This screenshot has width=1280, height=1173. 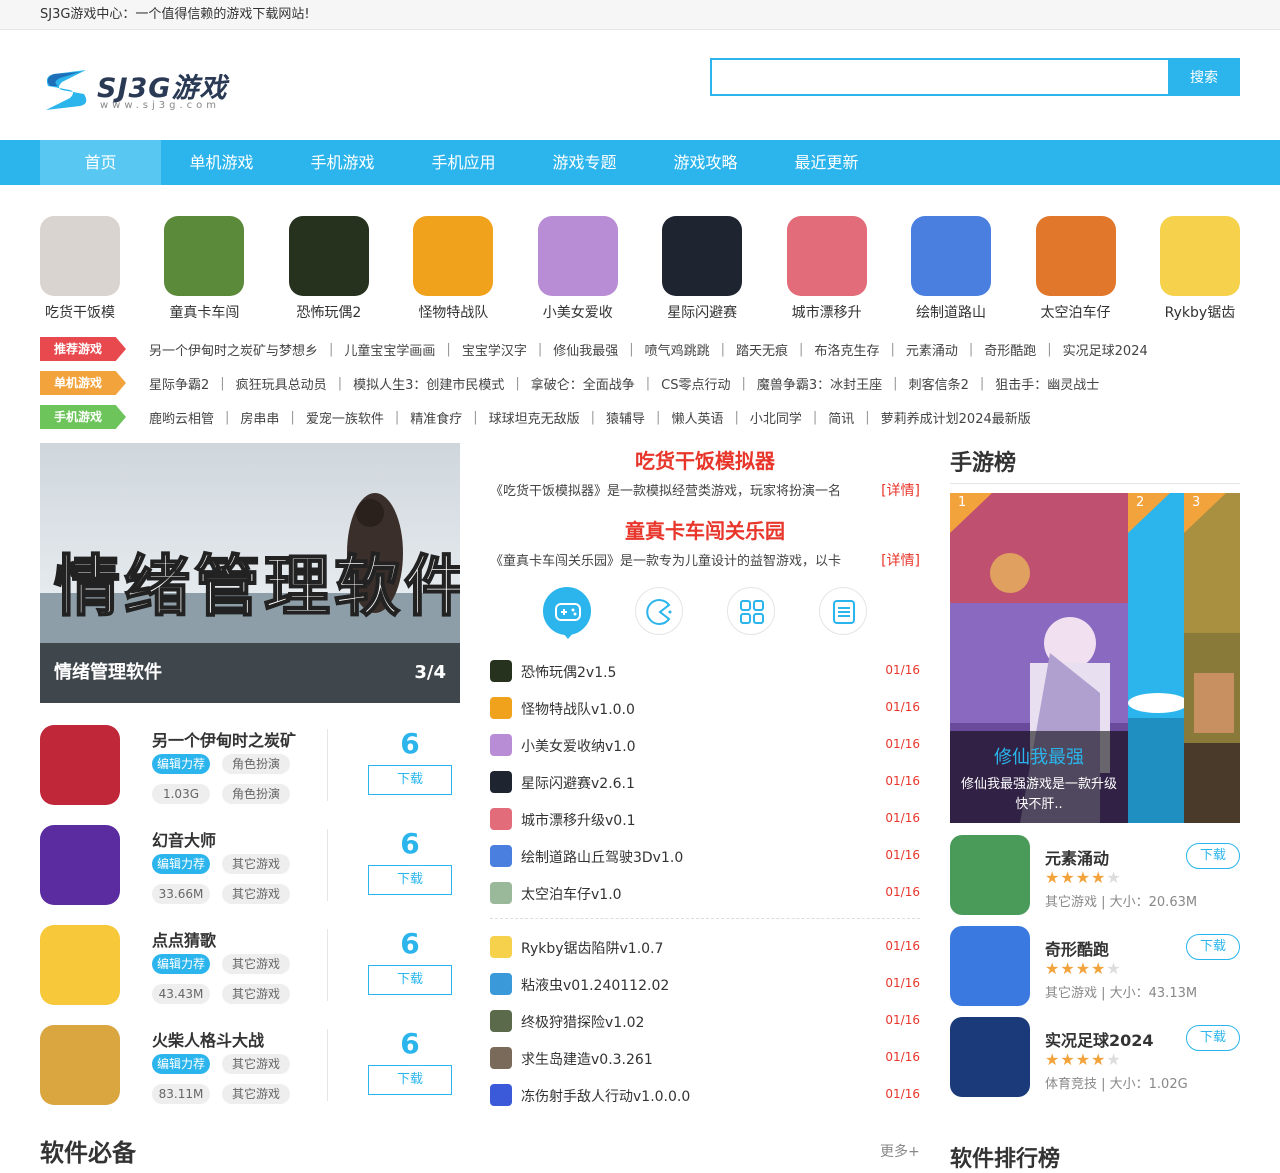 What do you see at coordinates (900, 1151) in the screenshot?
I see `section-more-link: 更多+` at bounding box center [900, 1151].